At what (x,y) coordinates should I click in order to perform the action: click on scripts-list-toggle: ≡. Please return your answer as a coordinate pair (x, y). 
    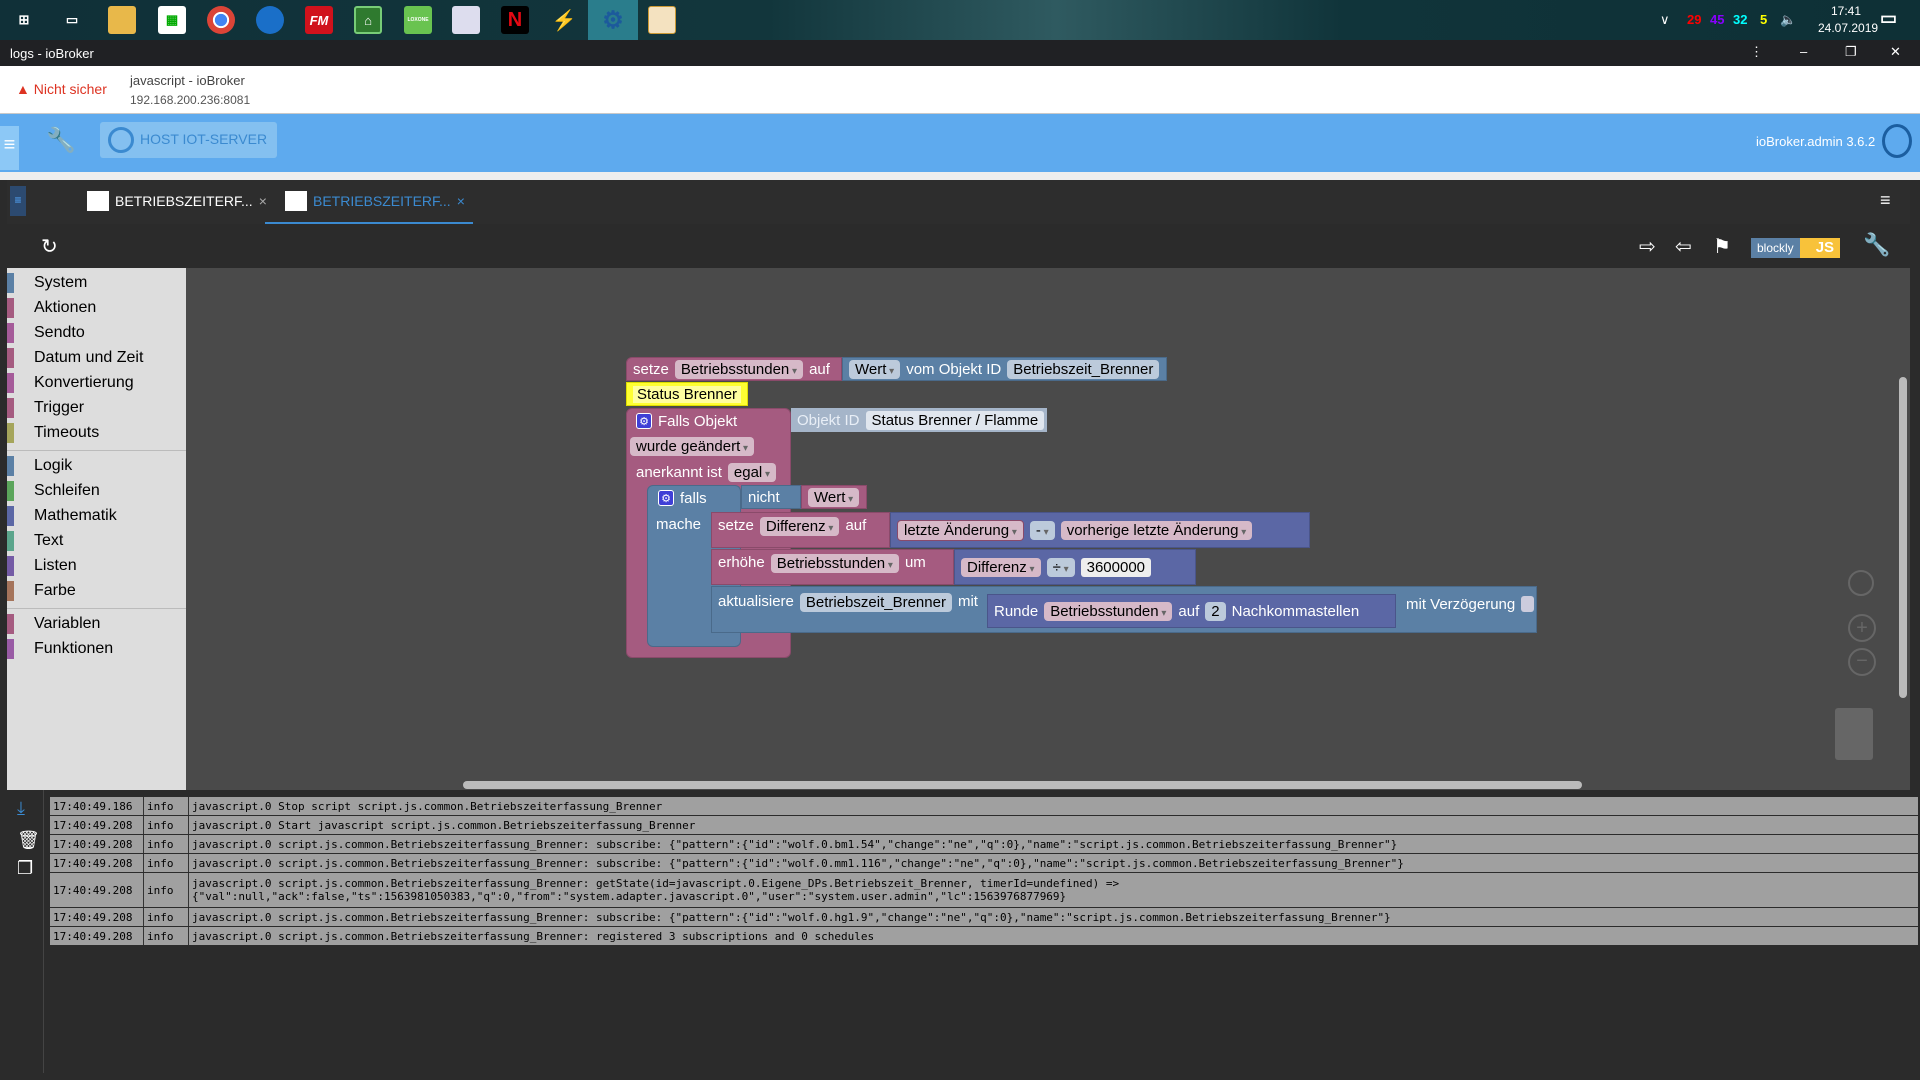
    Looking at the image, I should click on (18, 201).